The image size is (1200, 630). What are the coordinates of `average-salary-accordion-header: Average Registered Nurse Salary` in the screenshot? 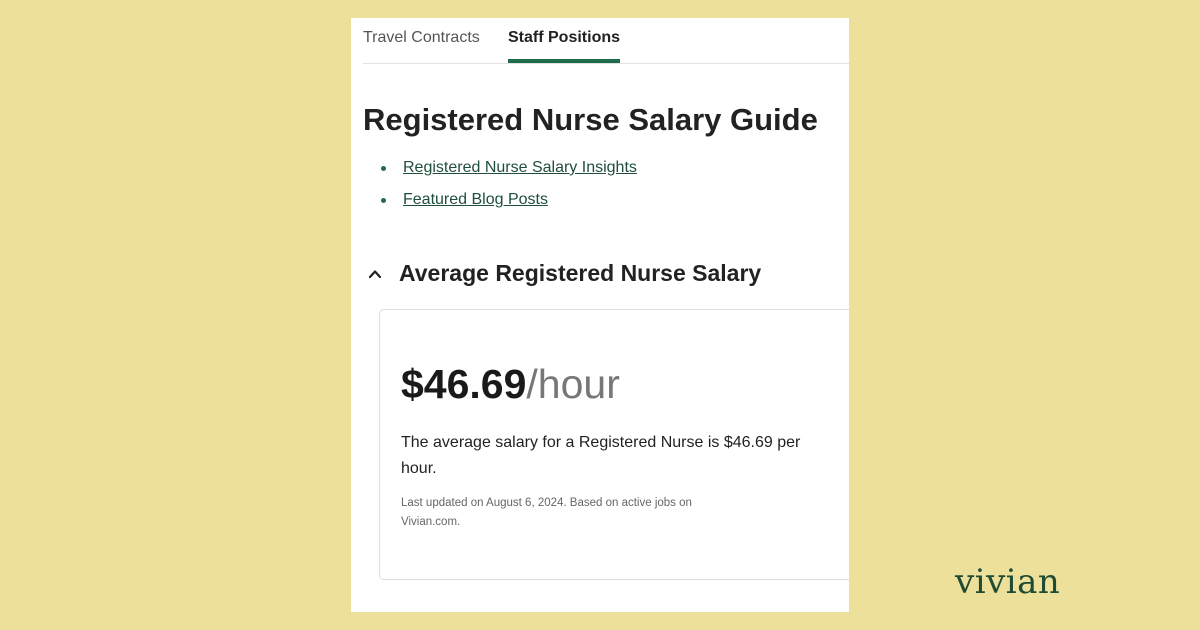 It's located at (564, 273).